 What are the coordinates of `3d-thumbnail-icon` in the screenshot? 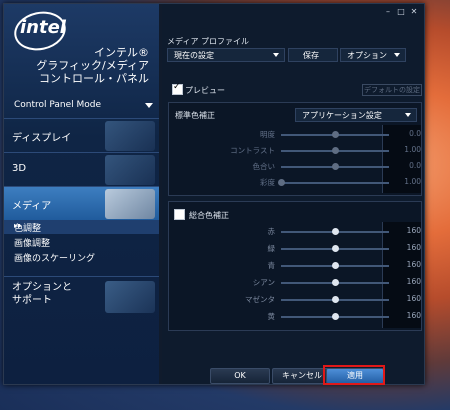 It's located at (130, 170).